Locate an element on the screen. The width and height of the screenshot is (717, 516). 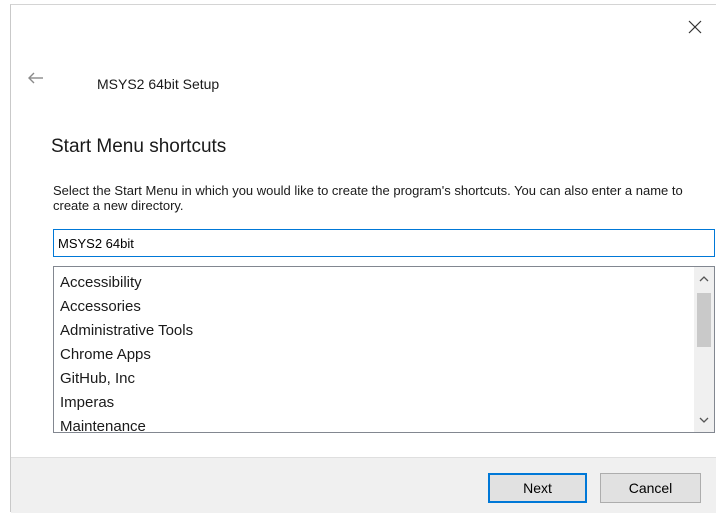
close-icon is located at coordinates (695, 27).